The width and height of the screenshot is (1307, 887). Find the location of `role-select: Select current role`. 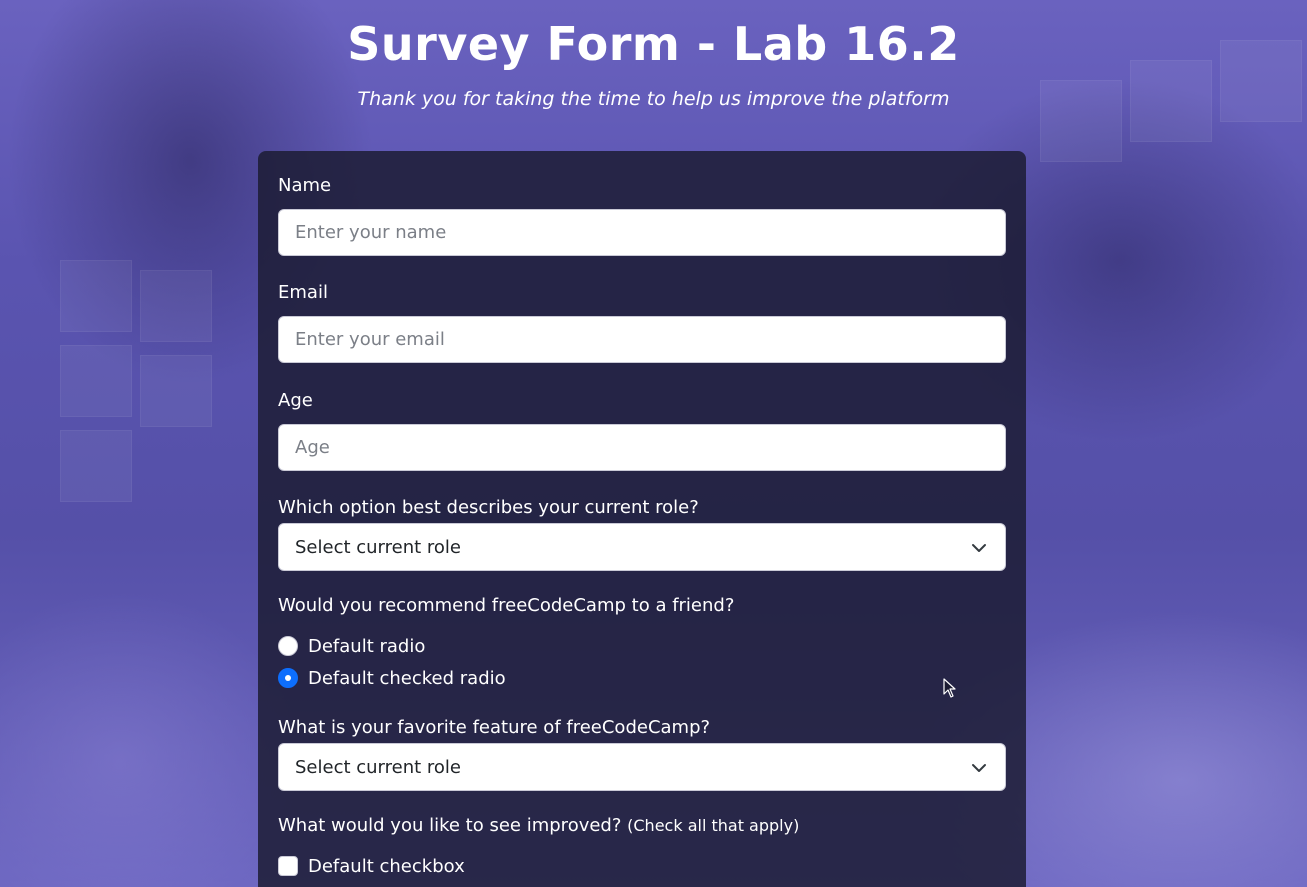

role-select: Select current role is located at coordinates (642, 547).